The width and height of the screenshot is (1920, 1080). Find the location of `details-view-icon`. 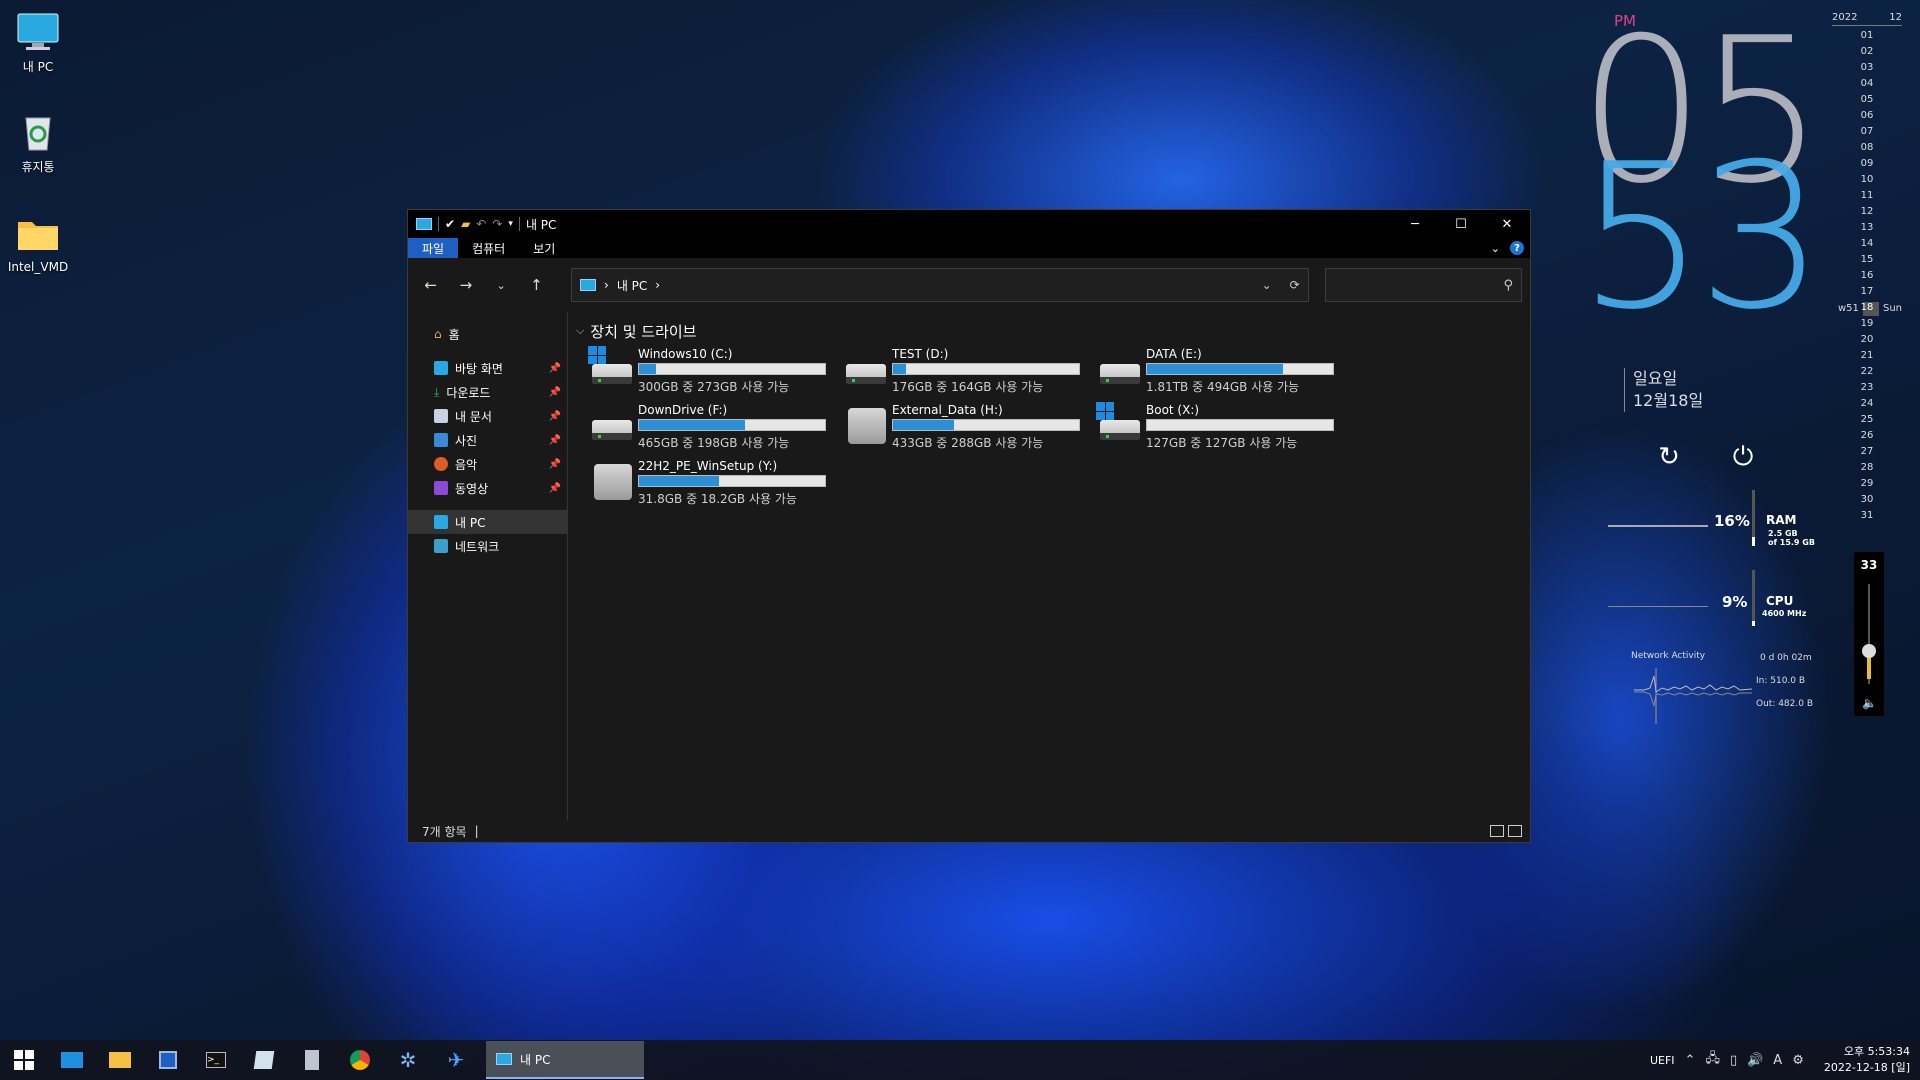

details-view-icon is located at coordinates (1497, 831).